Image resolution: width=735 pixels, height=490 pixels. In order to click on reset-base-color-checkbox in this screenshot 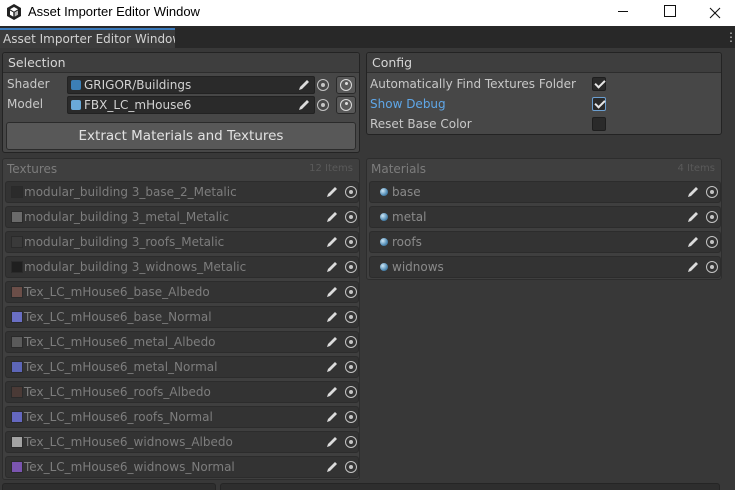, I will do `click(599, 124)`.